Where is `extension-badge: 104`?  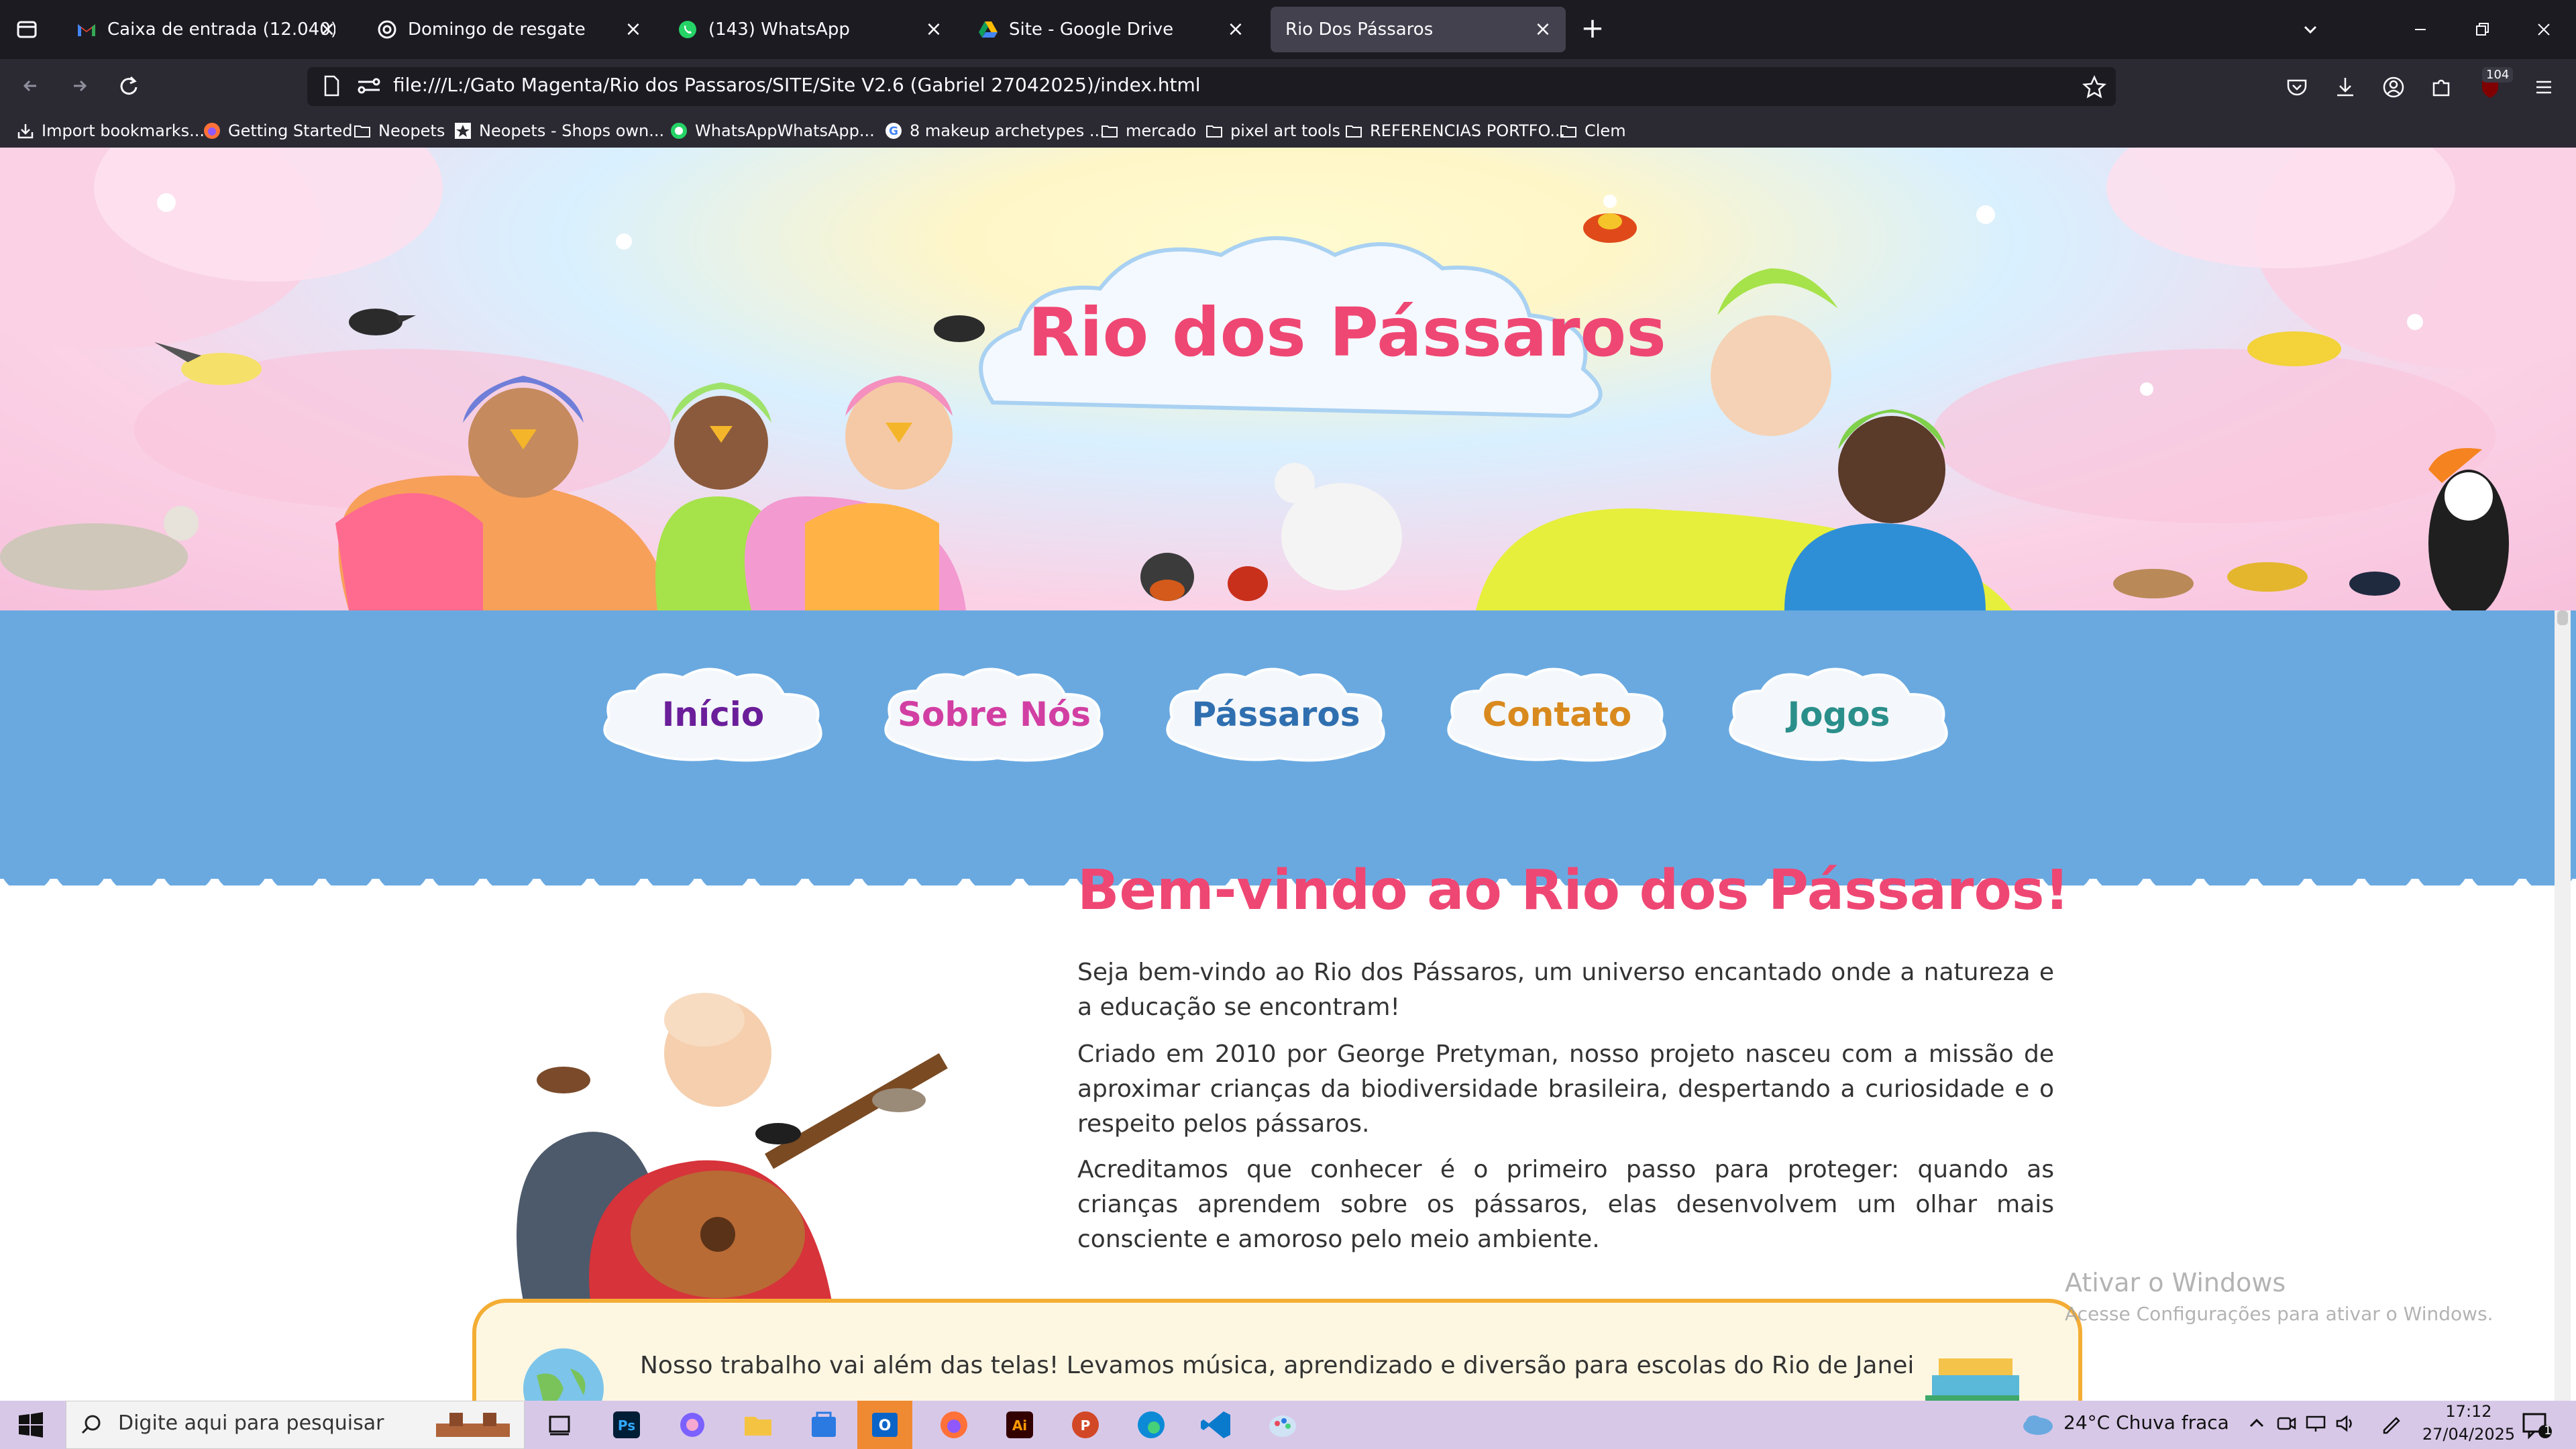 extension-badge: 104 is located at coordinates (2498, 75).